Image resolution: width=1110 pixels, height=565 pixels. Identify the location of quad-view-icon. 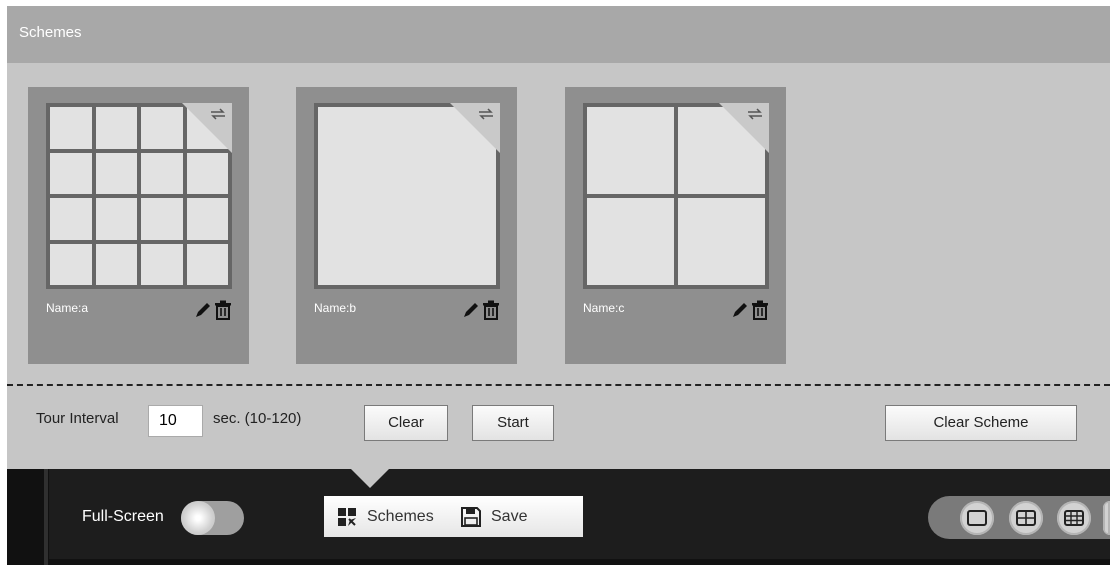
(1026, 518).